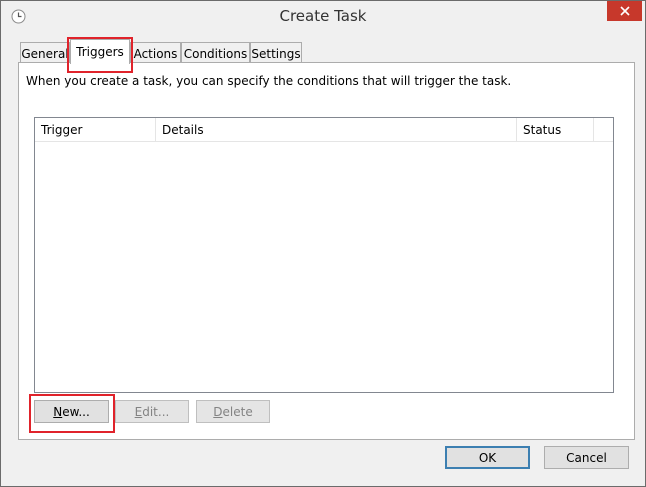 The image size is (646, 487). I want to click on mnemonic: E, so click(138, 411).